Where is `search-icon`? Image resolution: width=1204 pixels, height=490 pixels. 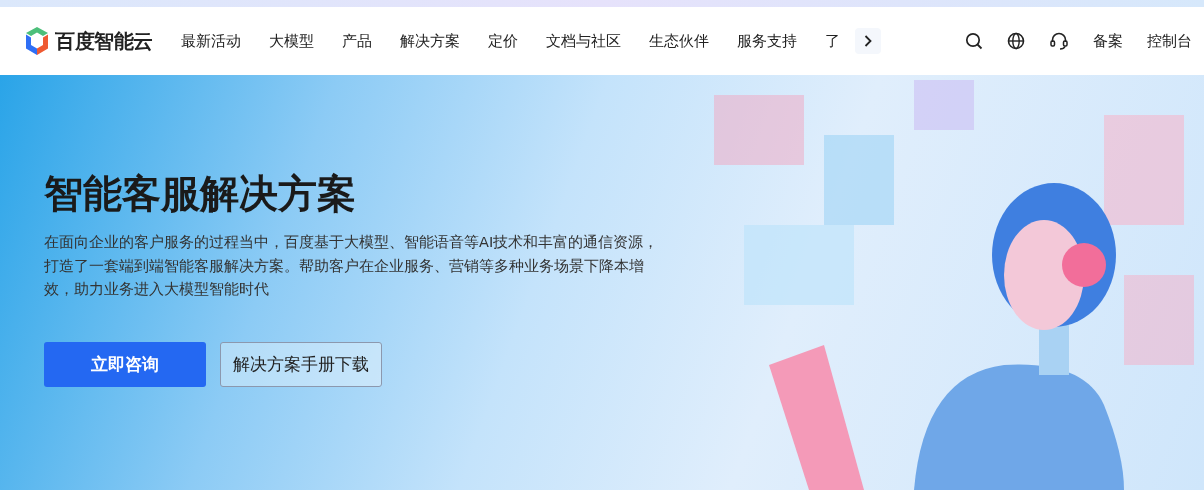 search-icon is located at coordinates (973, 41).